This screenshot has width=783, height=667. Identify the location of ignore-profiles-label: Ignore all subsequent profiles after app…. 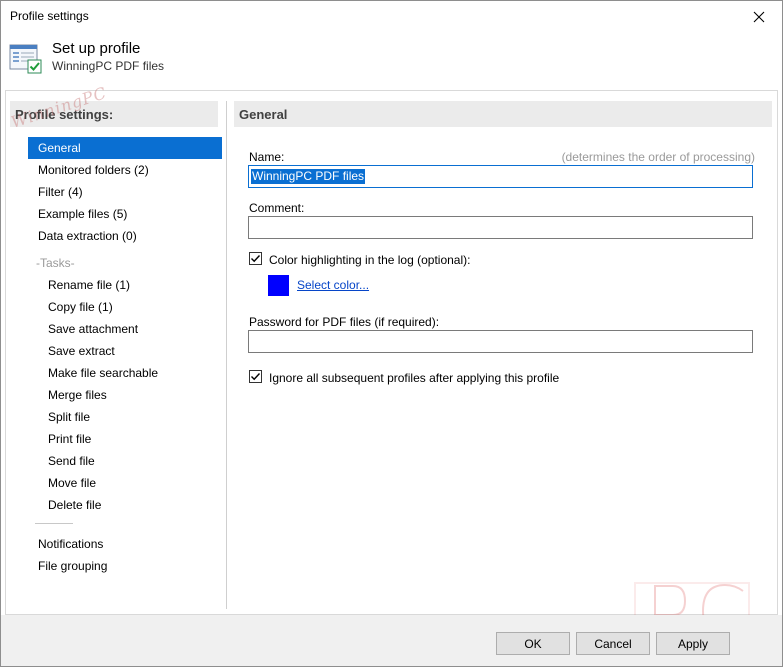
(414, 378).